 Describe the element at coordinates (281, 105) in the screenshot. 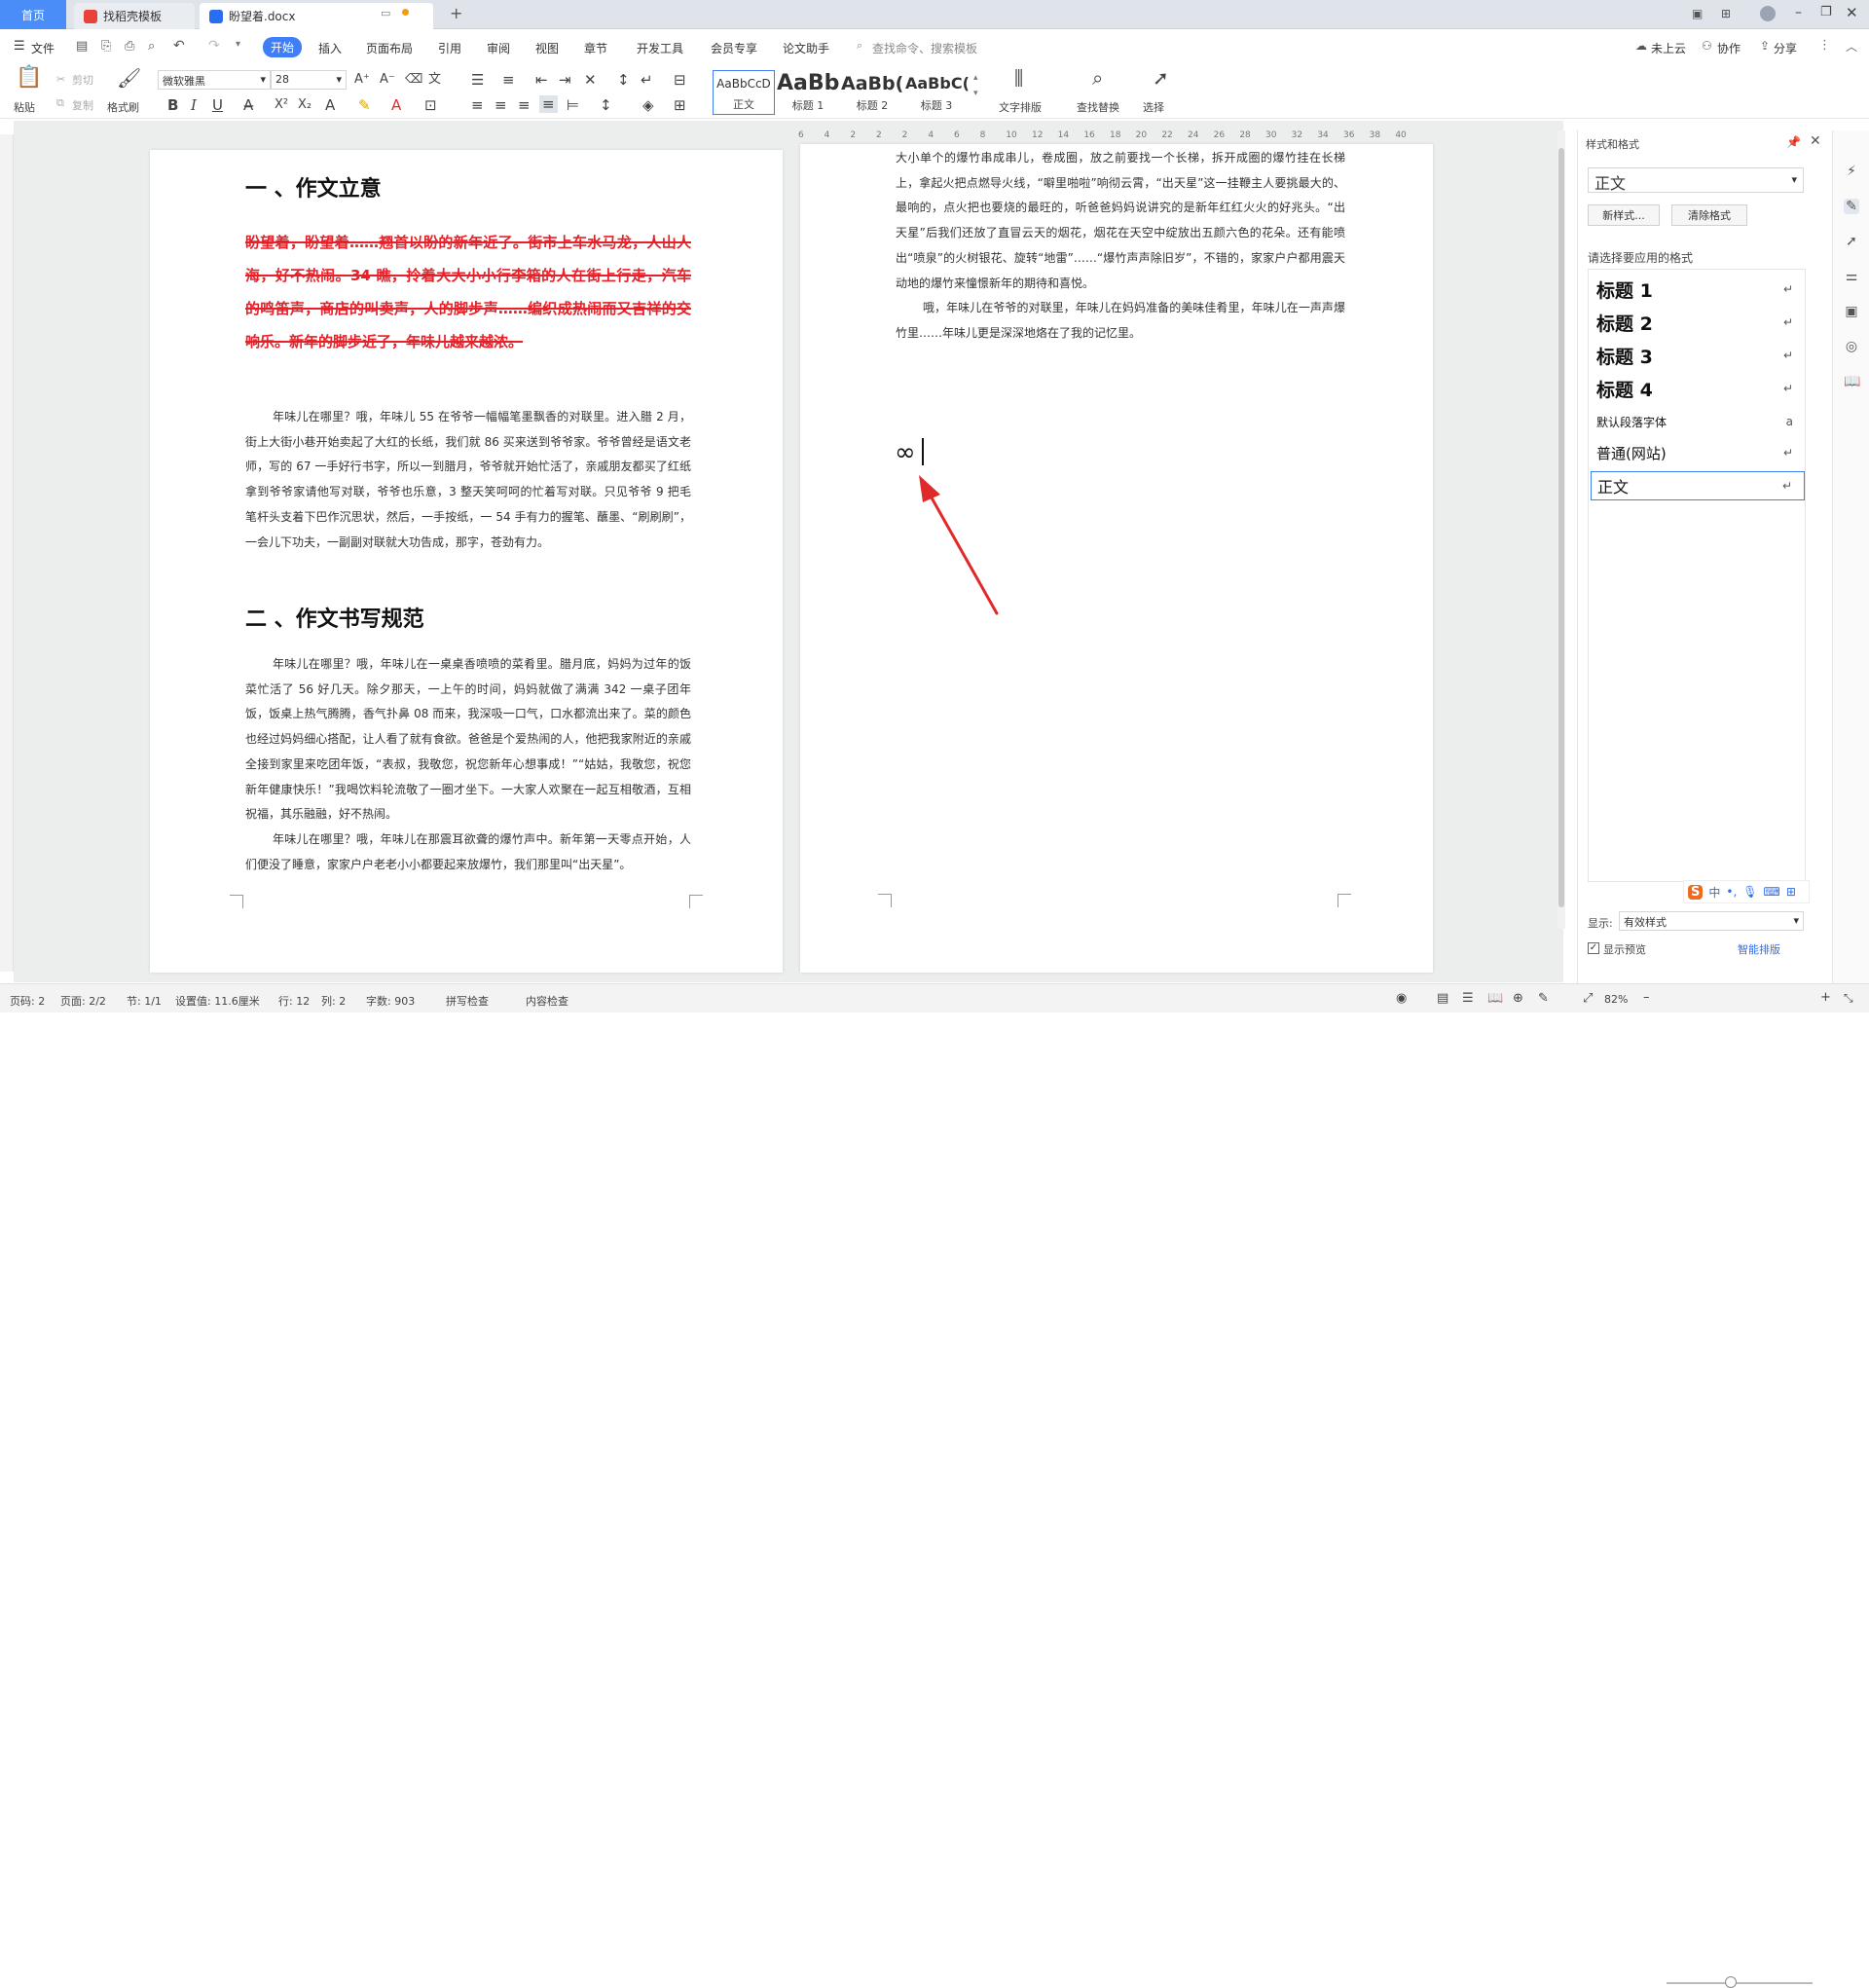

I see `superscript-icon: X²` at that location.